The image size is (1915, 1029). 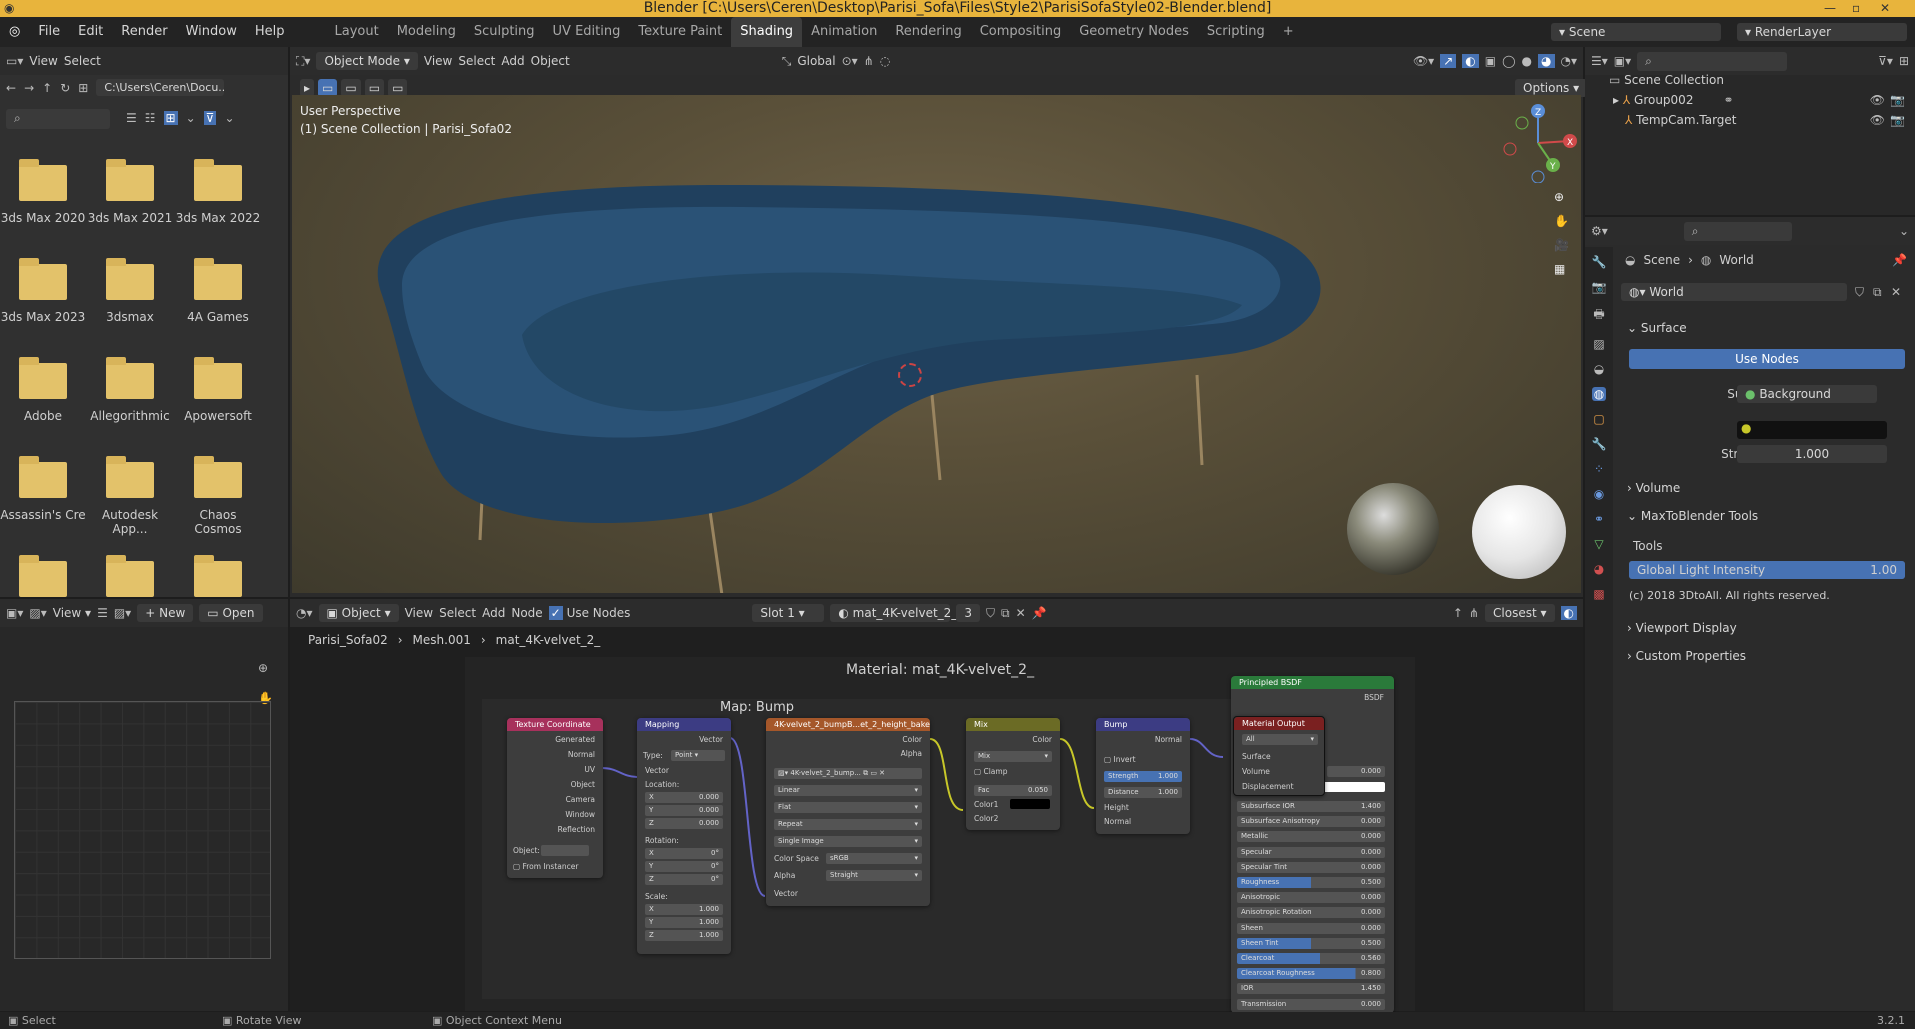 I want to click on bsdf-prop-field: Sheen Tint 0.500, so click(x=1311, y=943).